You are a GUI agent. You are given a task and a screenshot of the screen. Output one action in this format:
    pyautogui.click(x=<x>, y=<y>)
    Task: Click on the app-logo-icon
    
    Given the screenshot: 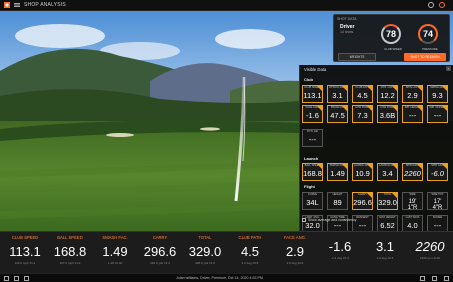 What is the action you would take?
    pyautogui.click(x=7, y=5)
    